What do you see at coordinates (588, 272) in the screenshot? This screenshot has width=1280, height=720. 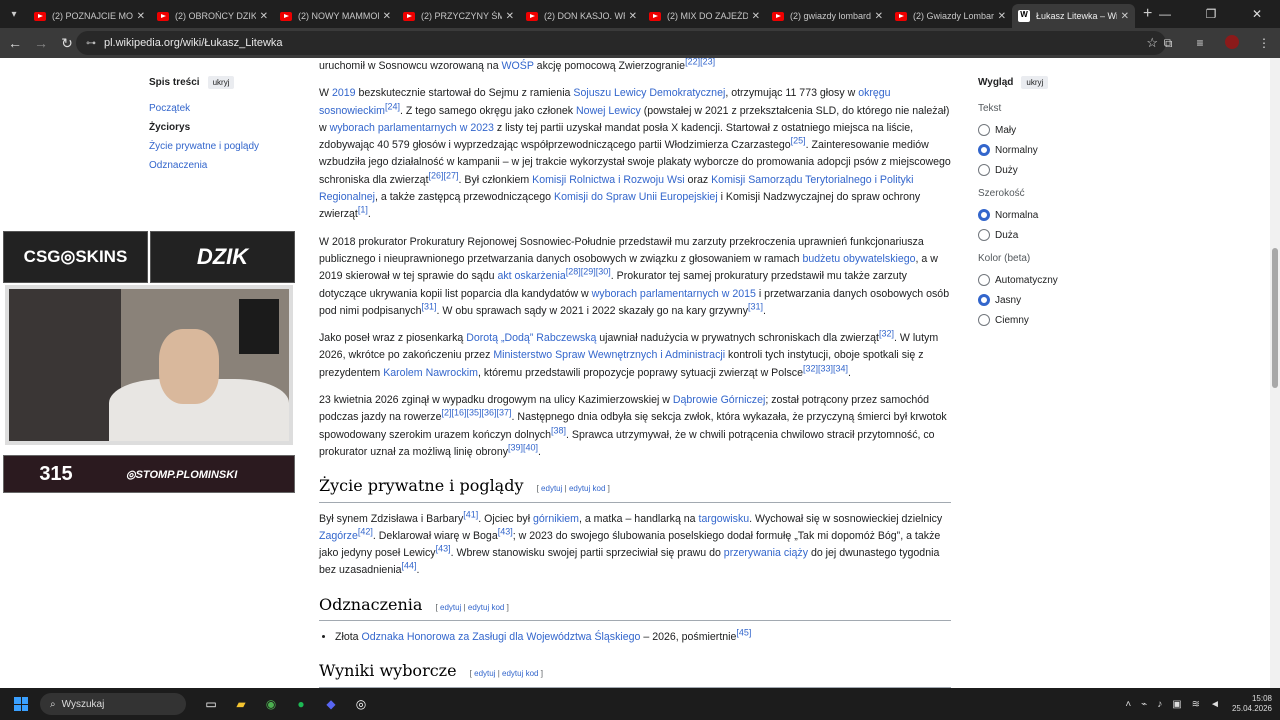 I see `reference-link: [28][29][30]` at bounding box center [588, 272].